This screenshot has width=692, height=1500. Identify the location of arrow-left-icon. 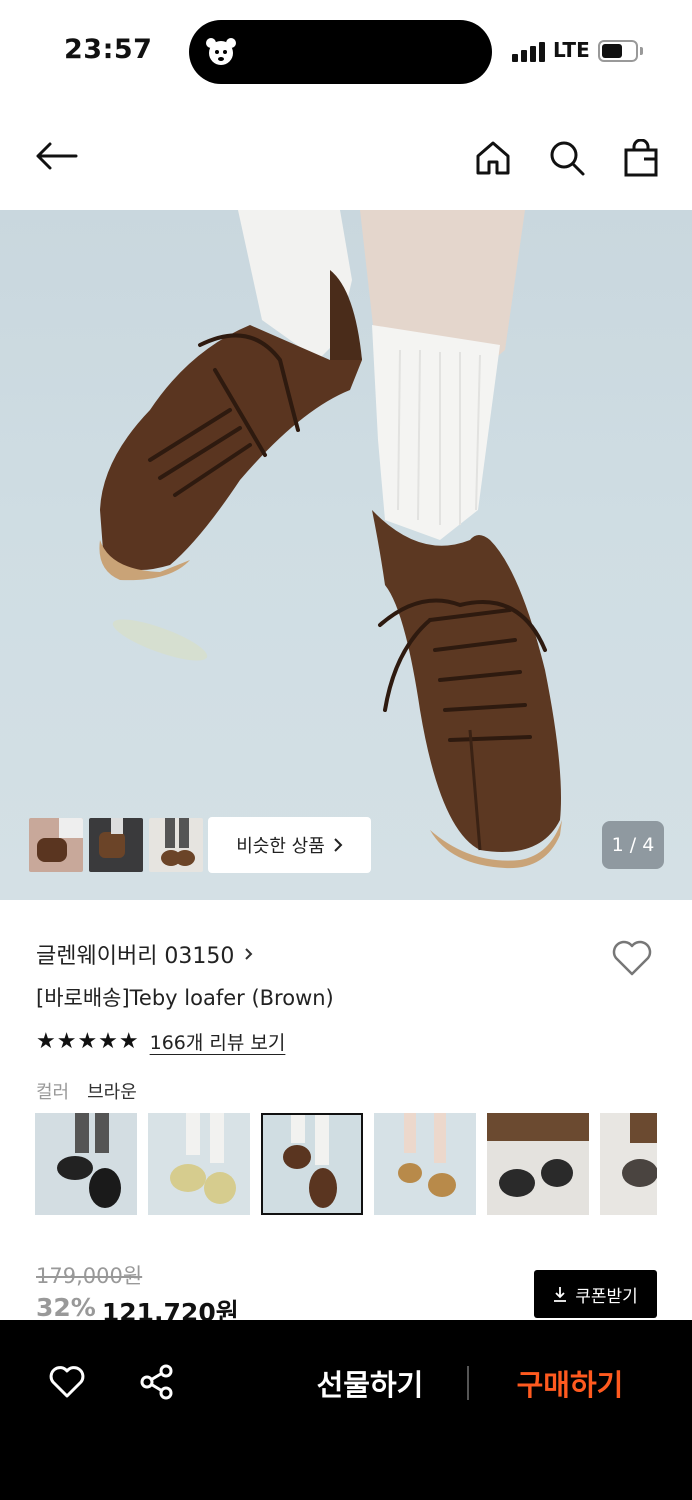
(57, 156).